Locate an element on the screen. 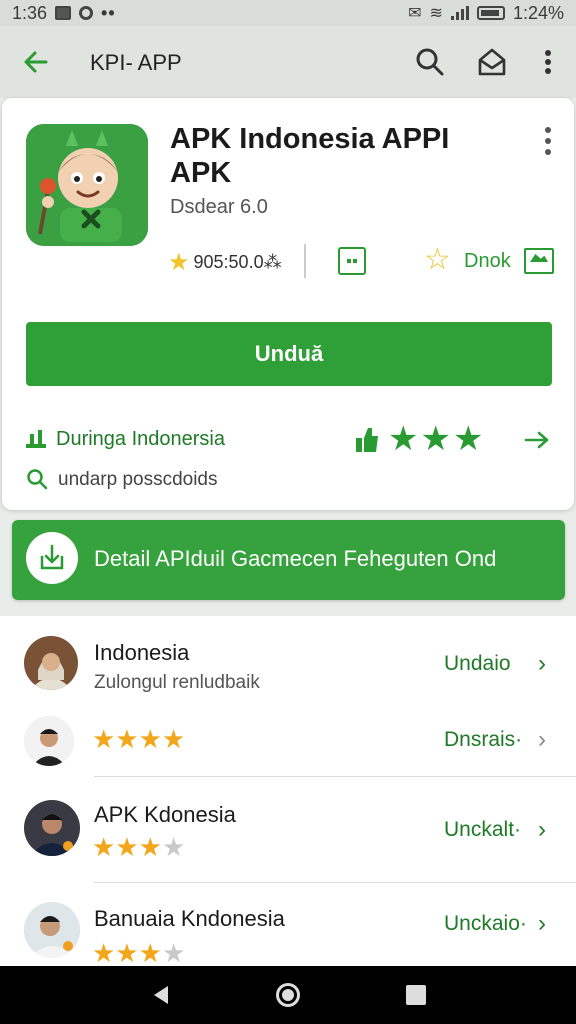  sync-notification-icon is located at coordinates (86, 13).